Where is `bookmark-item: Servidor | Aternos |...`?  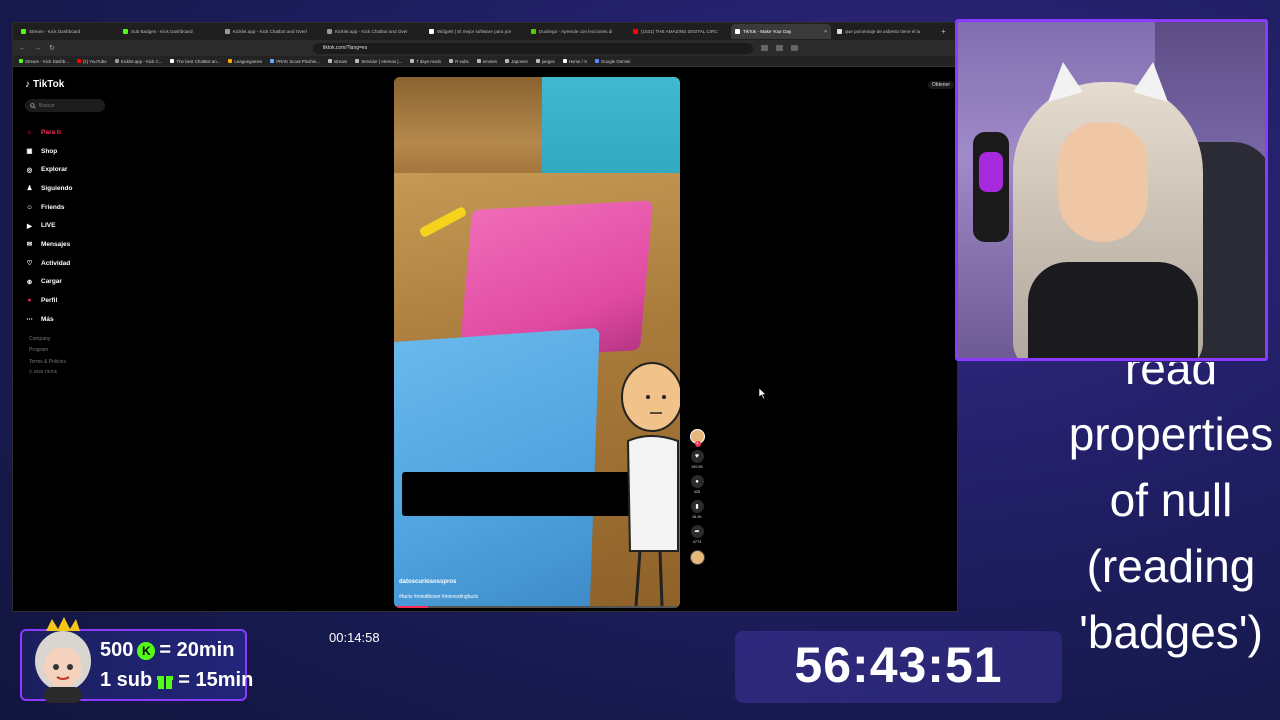 bookmark-item: Servidor | Aternos |... is located at coordinates (378, 61).